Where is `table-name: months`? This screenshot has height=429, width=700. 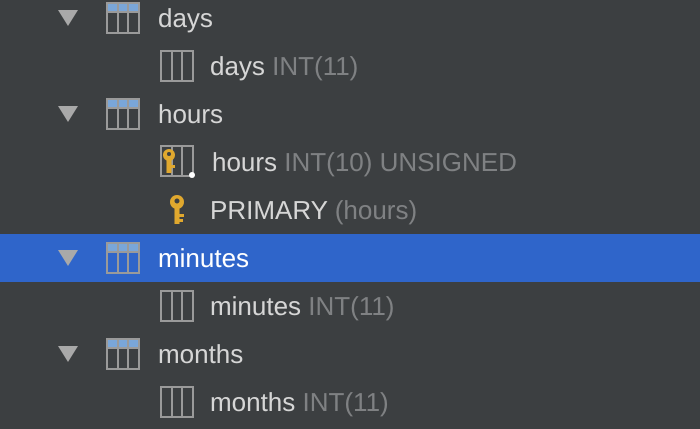 table-name: months is located at coordinates (201, 354).